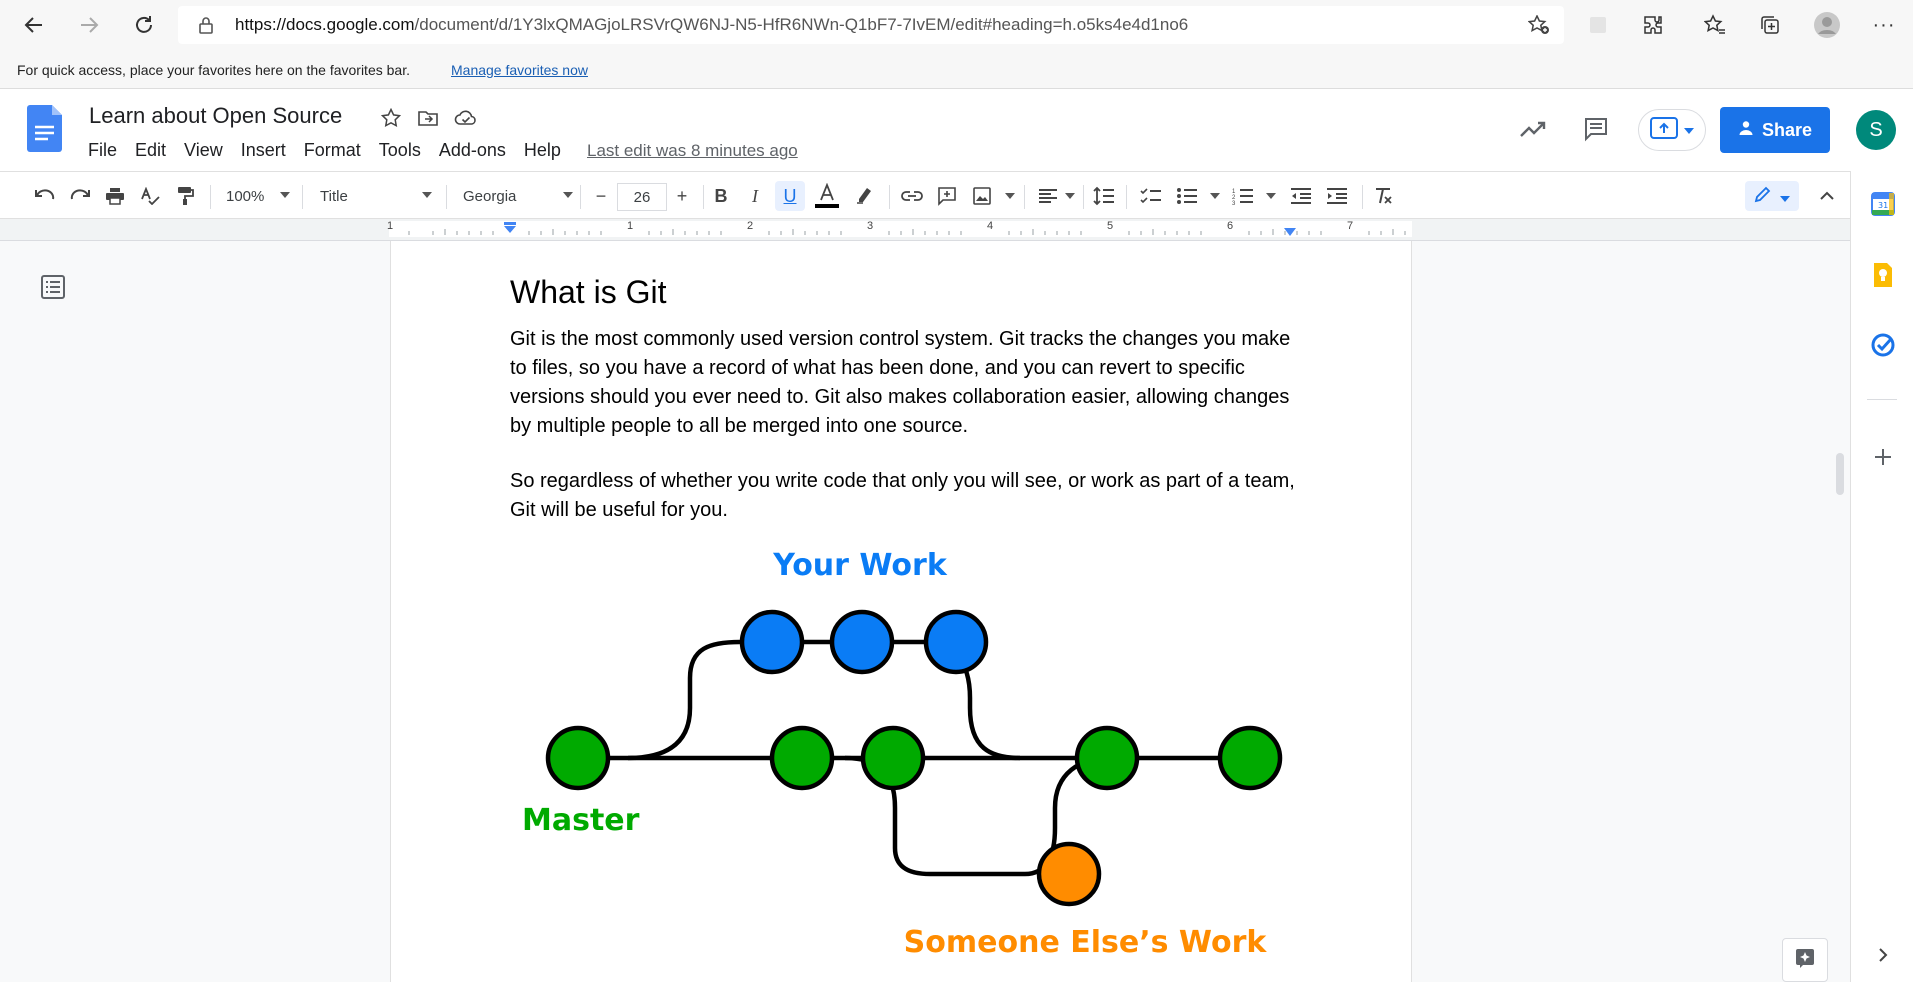 Image resolution: width=1913 pixels, height=982 pixels. I want to click on star-icon, so click(391, 118).